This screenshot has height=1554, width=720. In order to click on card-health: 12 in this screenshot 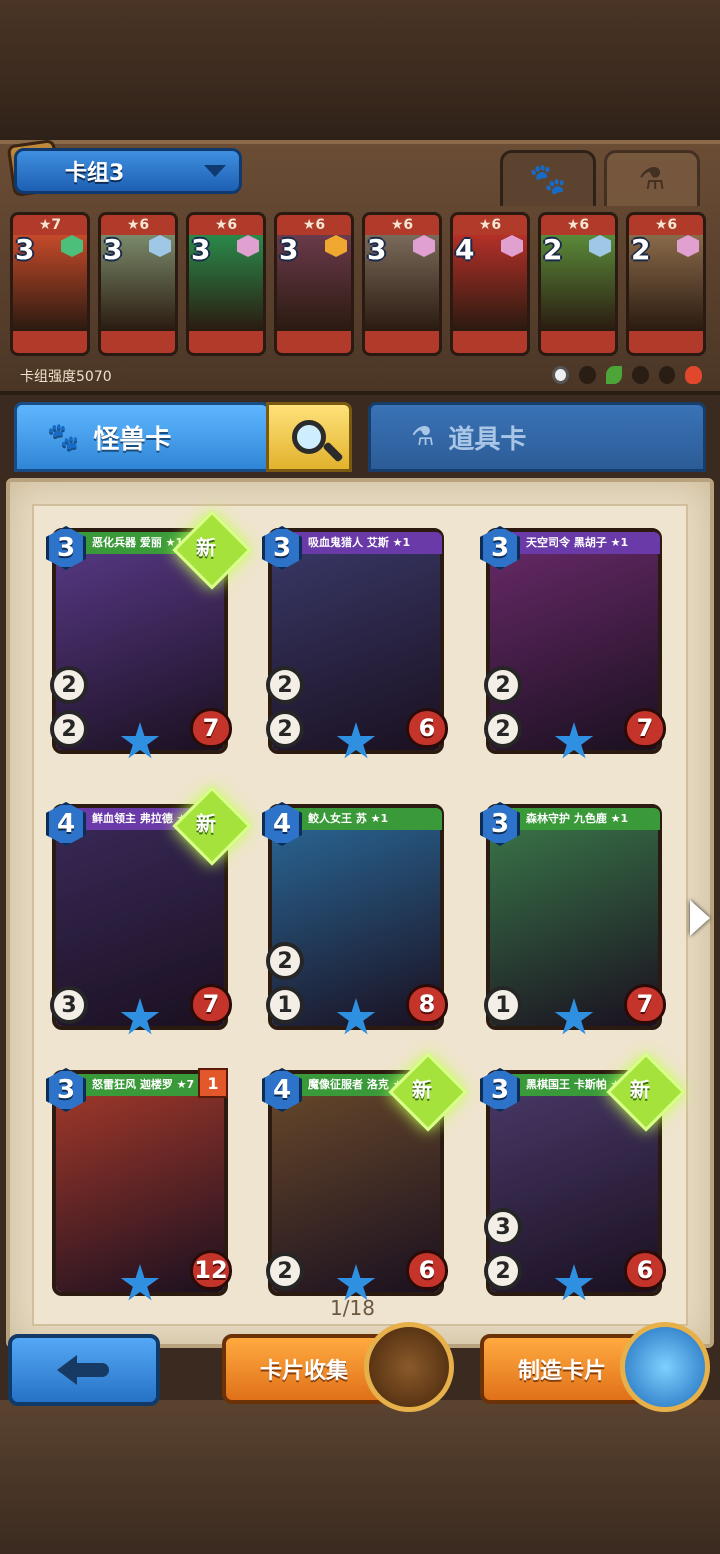, I will do `click(211, 1270)`.